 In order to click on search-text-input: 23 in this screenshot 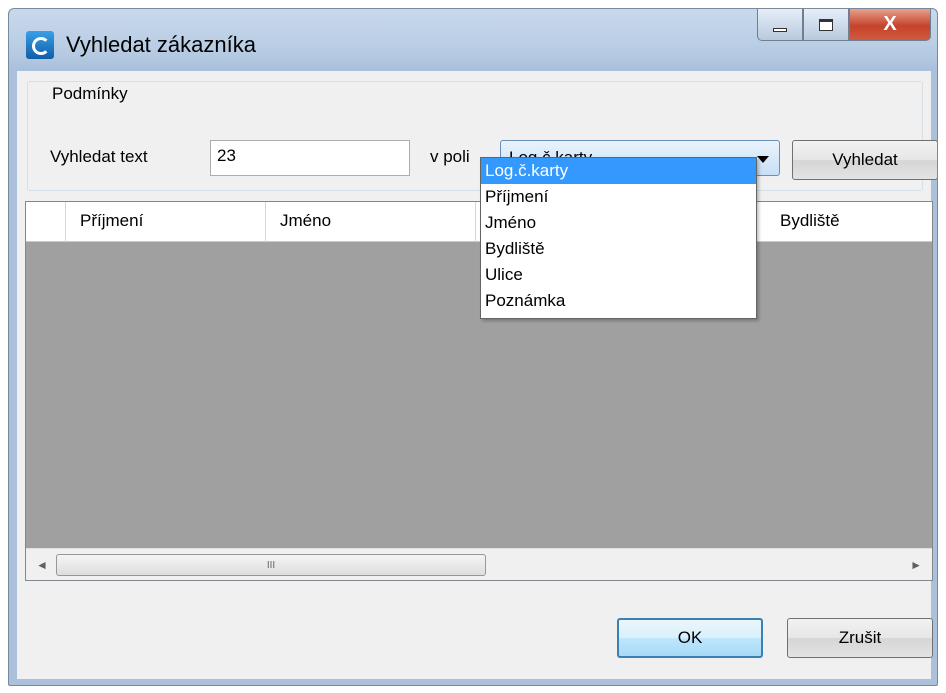, I will do `click(310, 158)`.